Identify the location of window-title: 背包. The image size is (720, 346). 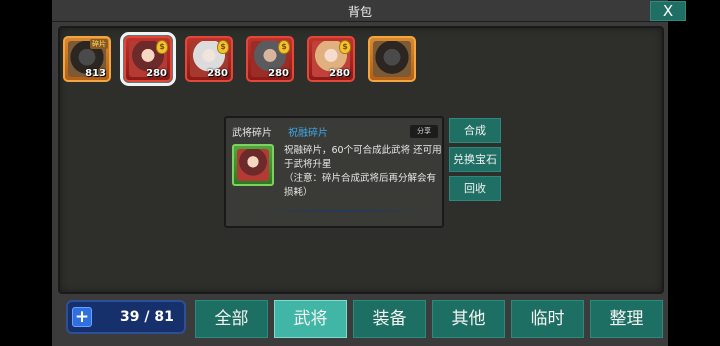
(359, 12).